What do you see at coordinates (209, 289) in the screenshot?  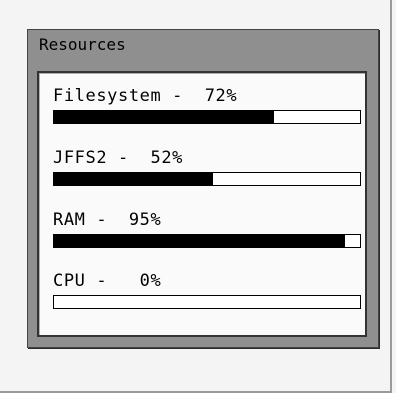 I see `resource-cpu: CPU - 0%` at bounding box center [209, 289].